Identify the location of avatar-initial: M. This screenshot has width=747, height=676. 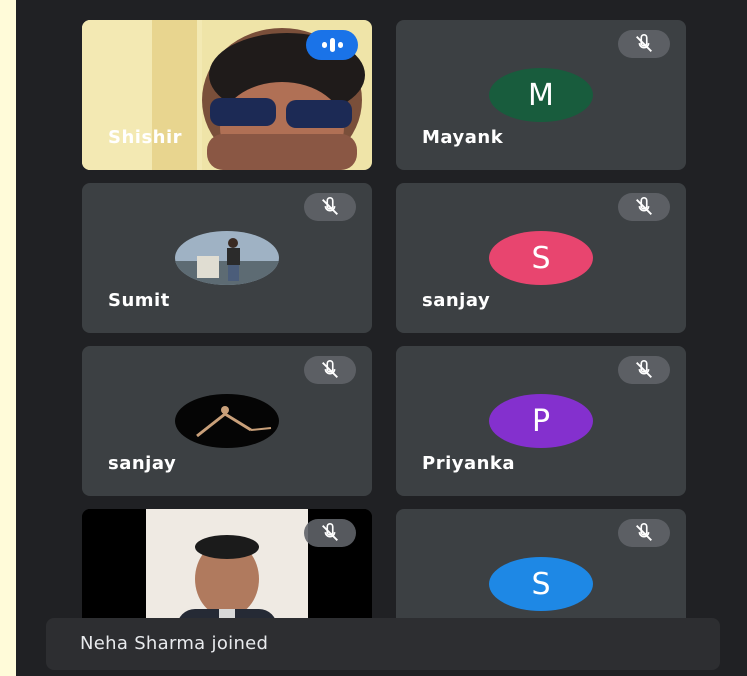
(541, 95).